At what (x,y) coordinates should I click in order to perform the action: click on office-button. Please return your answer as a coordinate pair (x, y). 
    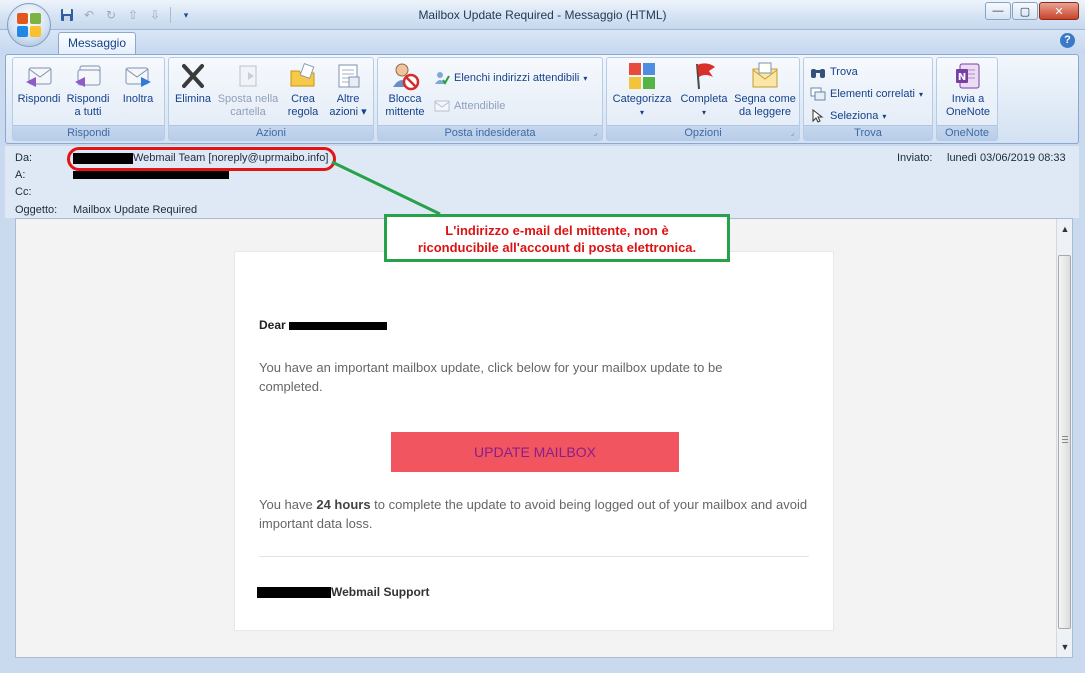
    Looking at the image, I should click on (29, 25).